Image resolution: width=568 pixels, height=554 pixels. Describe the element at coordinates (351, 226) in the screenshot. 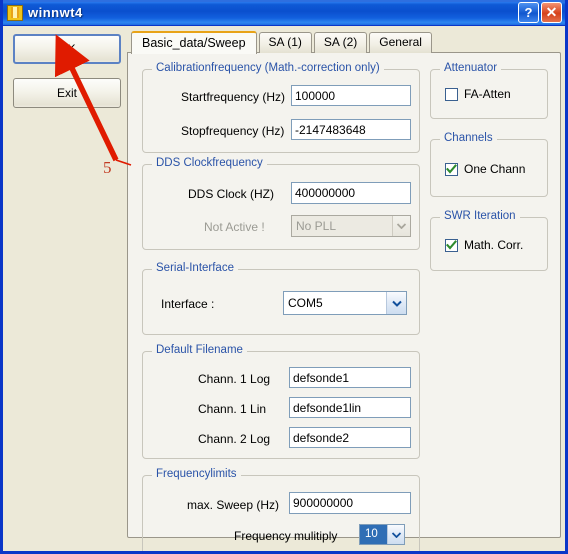

I see `pll-select: No PLL` at that location.